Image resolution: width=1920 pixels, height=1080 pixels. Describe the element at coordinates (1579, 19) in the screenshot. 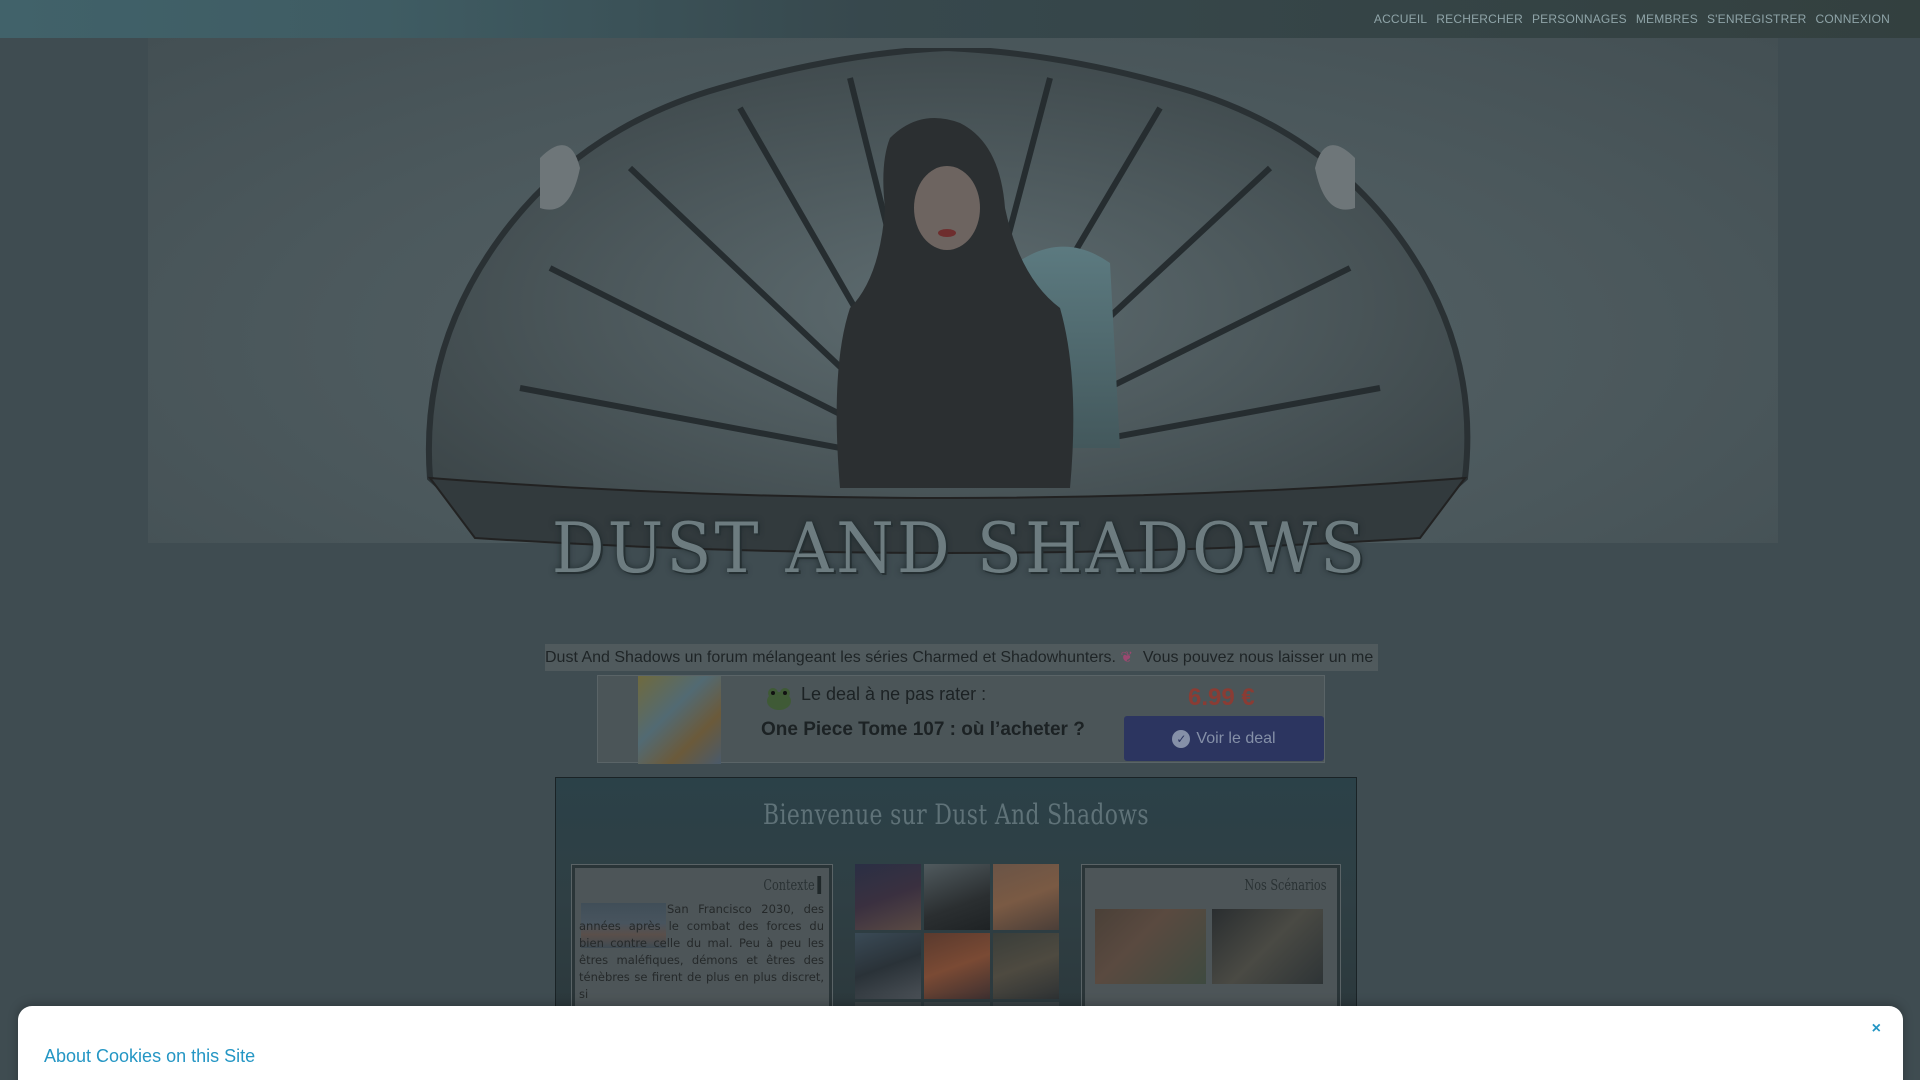

I see `nav-personnages: PERSONNAGES` at that location.